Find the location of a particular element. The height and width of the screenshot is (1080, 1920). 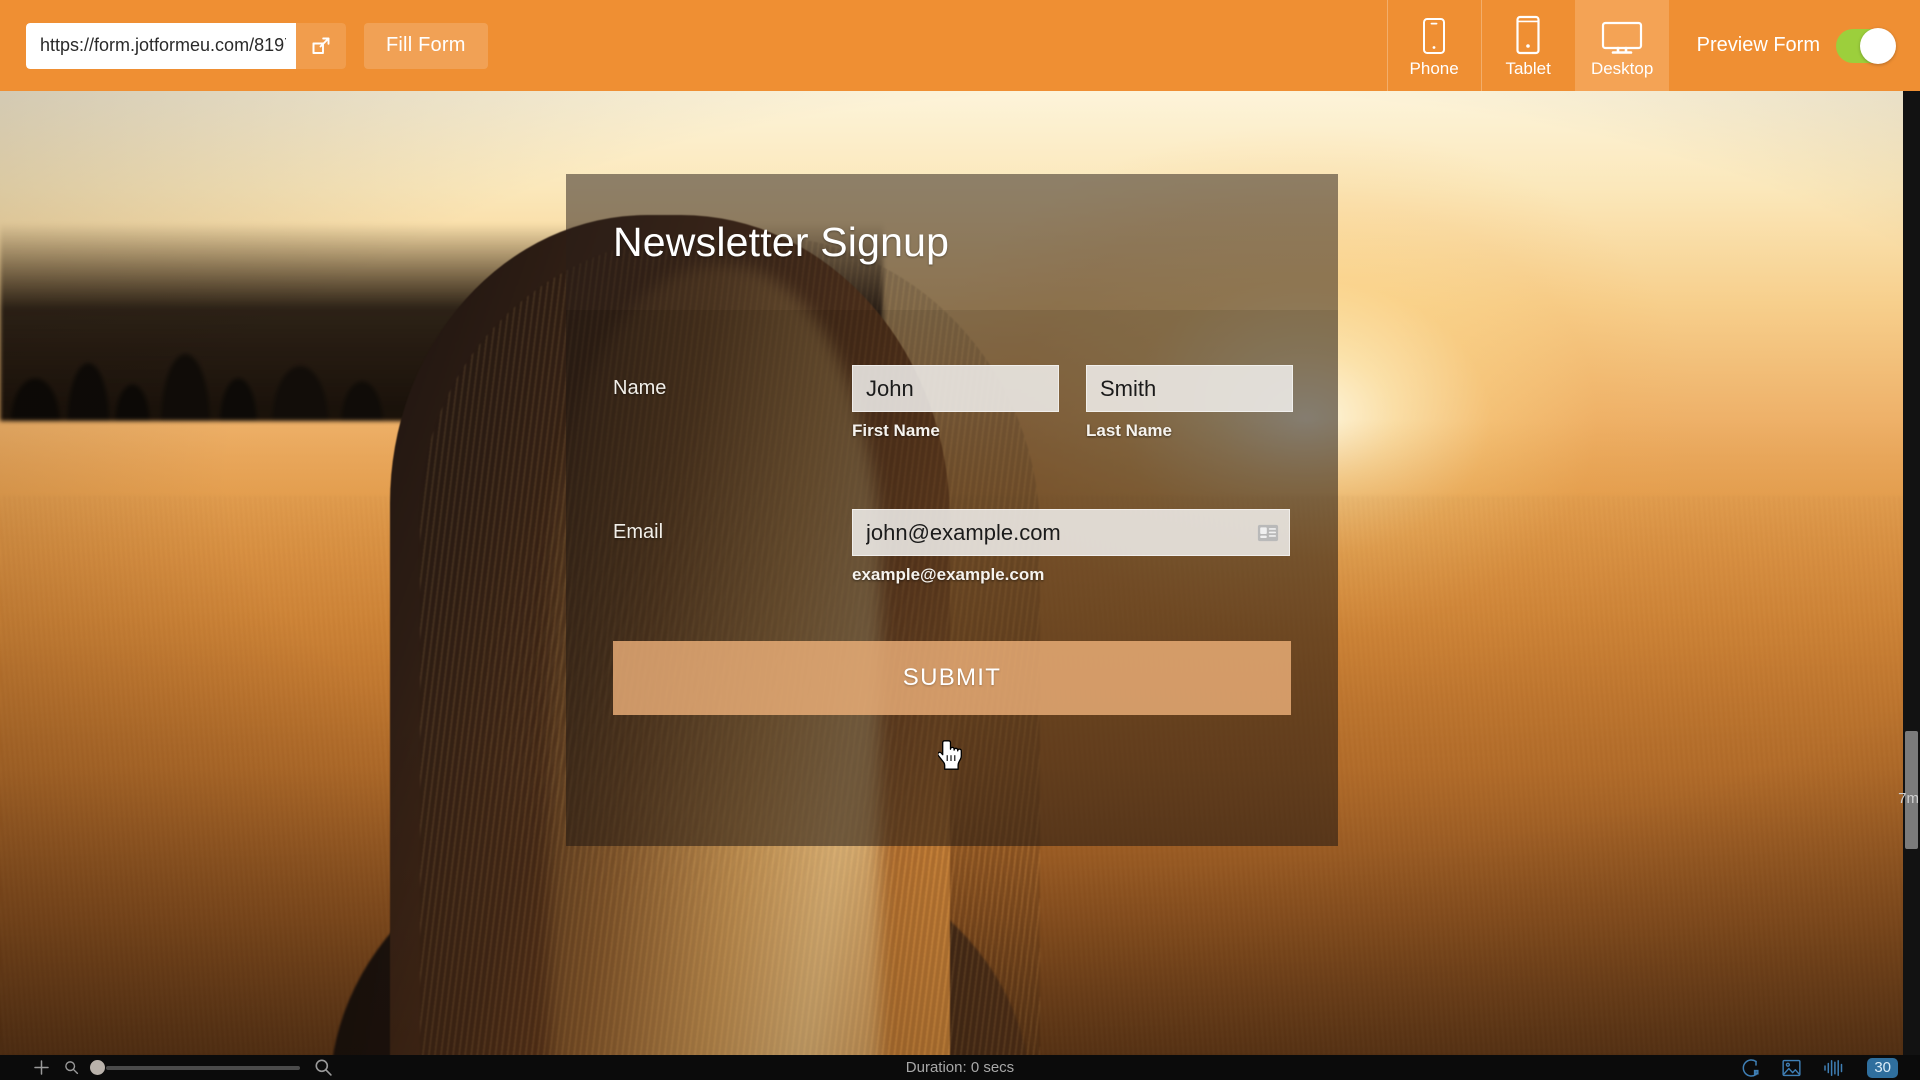

fps-badge: 30 is located at coordinates (1882, 1067).